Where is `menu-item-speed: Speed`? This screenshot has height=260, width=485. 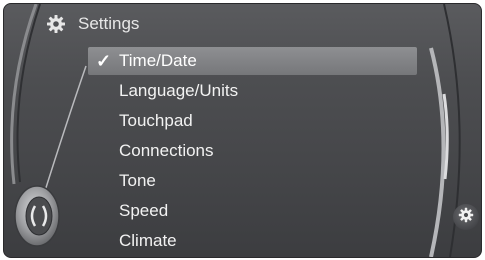
menu-item-speed: Speed is located at coordinates (143, 211).